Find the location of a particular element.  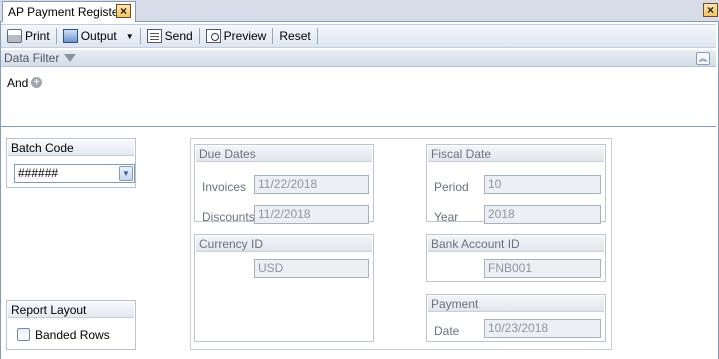

report-layout-title: Report Layout is located at coordinates (71, 310).